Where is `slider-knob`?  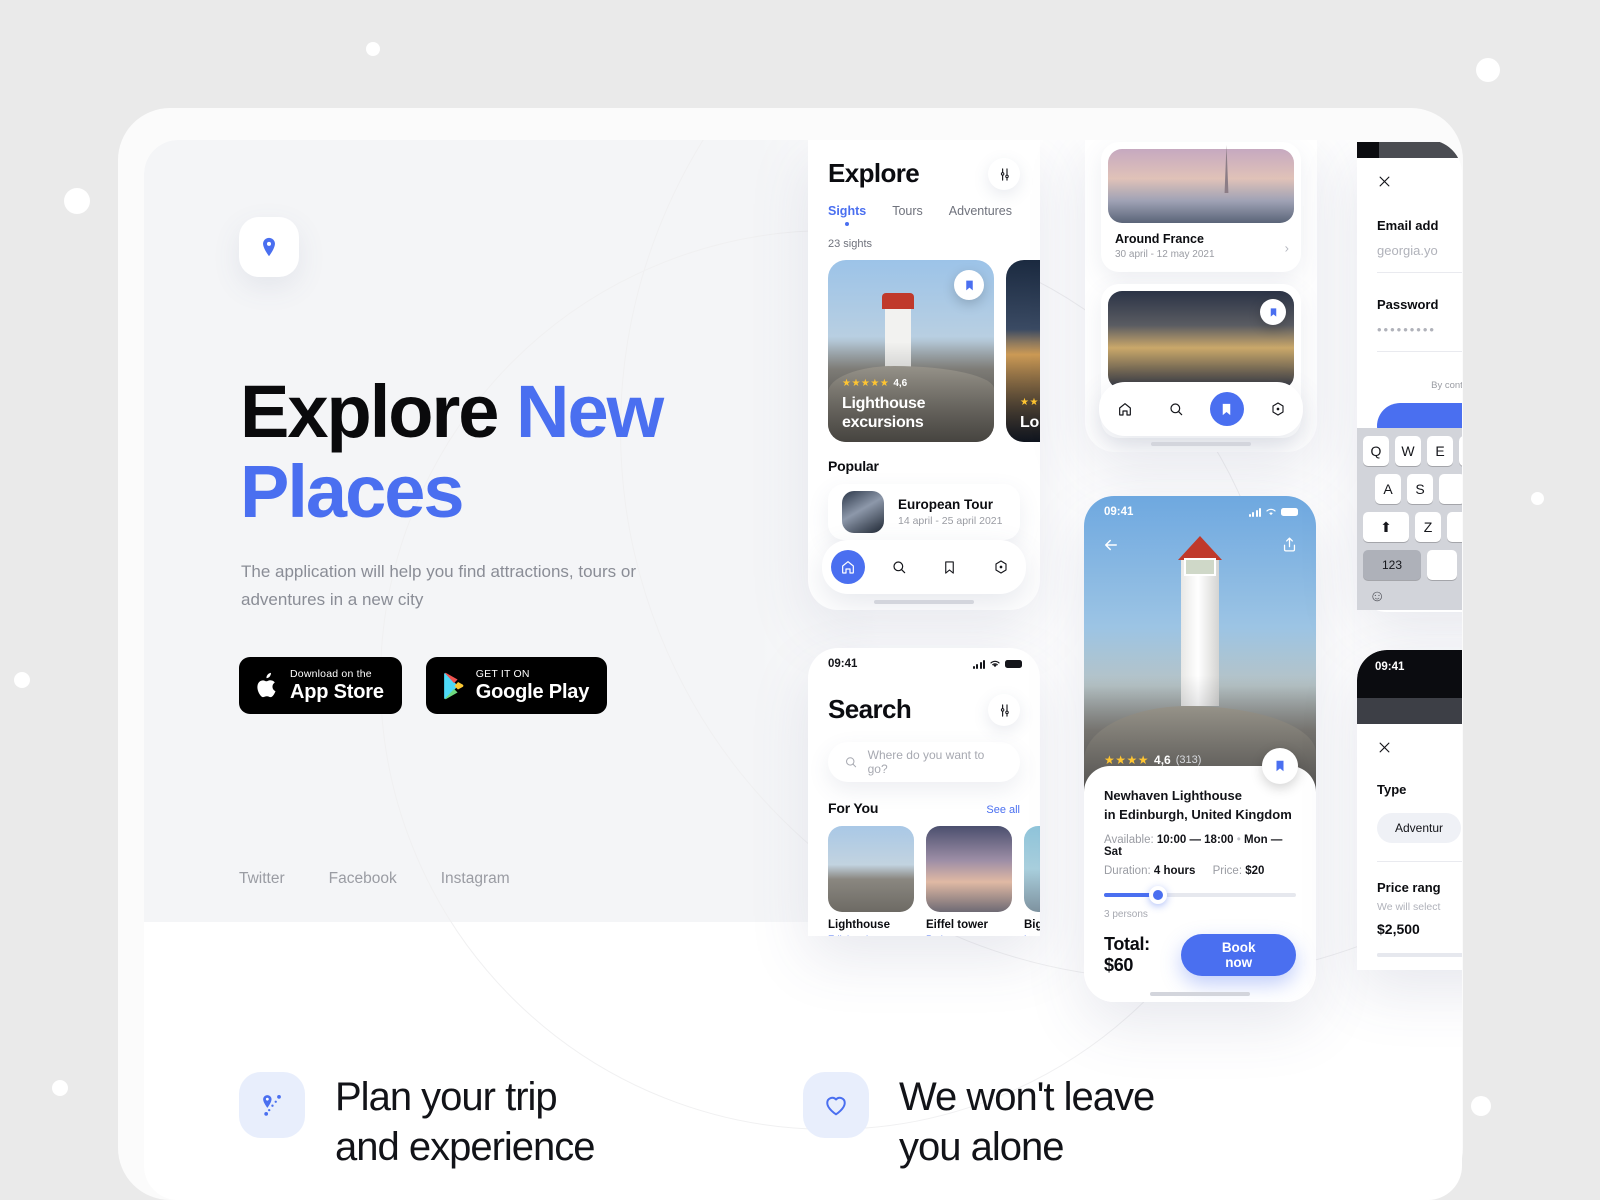
slider-knob is located at coordinates (1157, 895).